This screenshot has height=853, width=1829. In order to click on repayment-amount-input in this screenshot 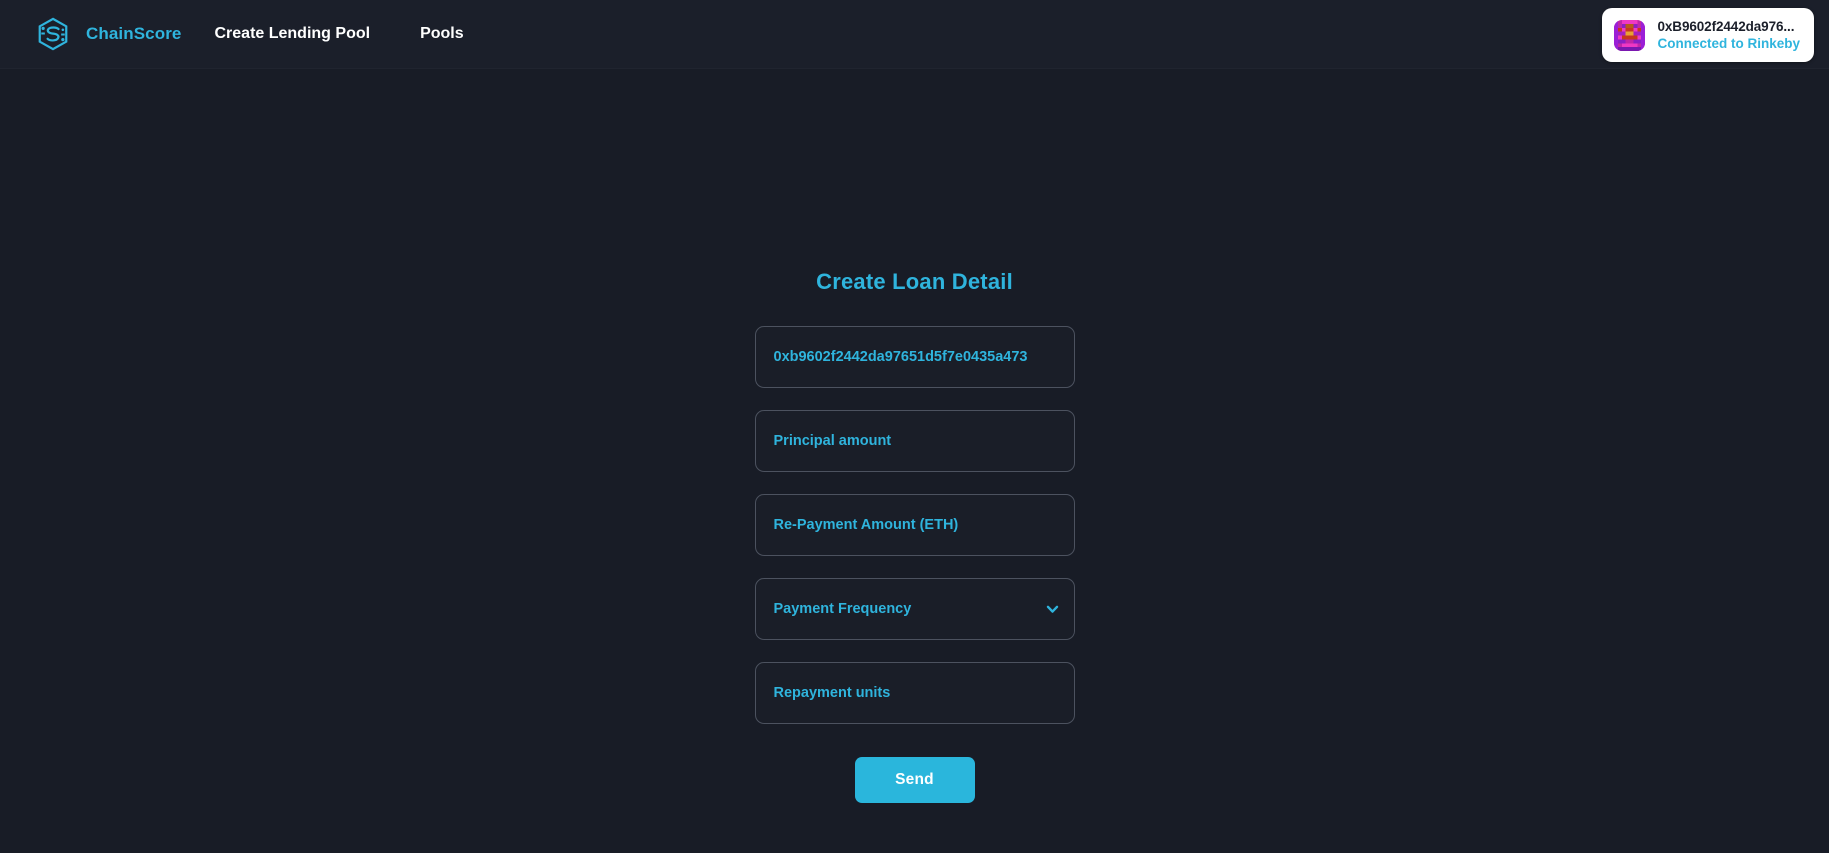, I will do `click(914, 525)`.